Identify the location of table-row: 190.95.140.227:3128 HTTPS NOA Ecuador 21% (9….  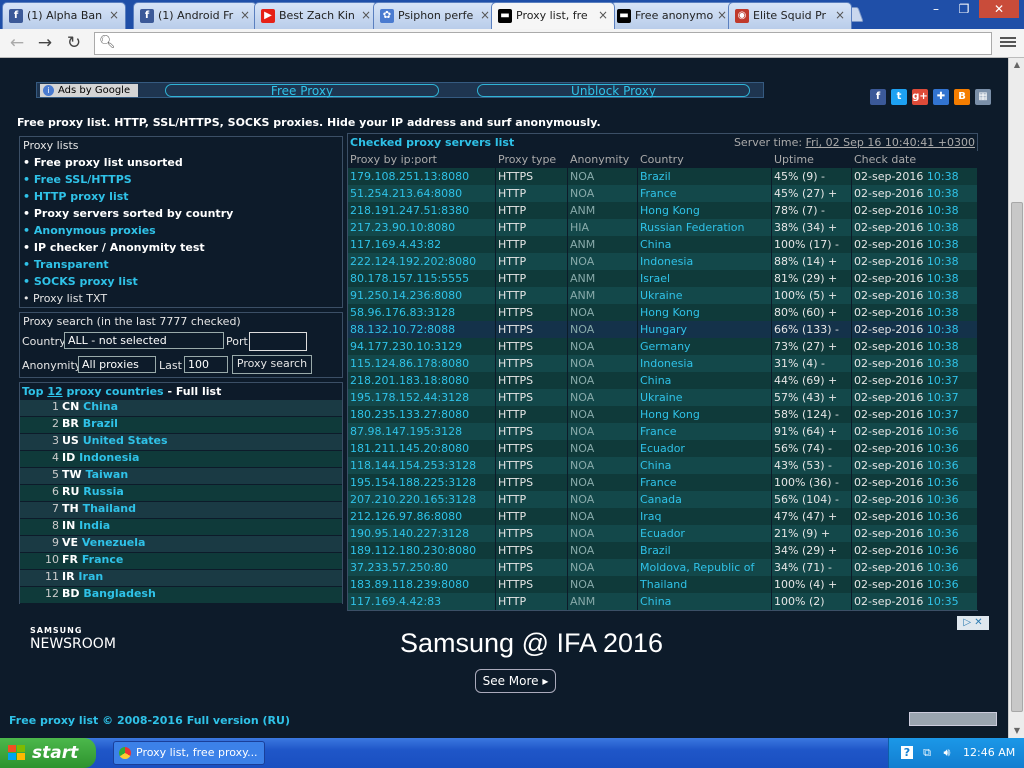
(663, 533).